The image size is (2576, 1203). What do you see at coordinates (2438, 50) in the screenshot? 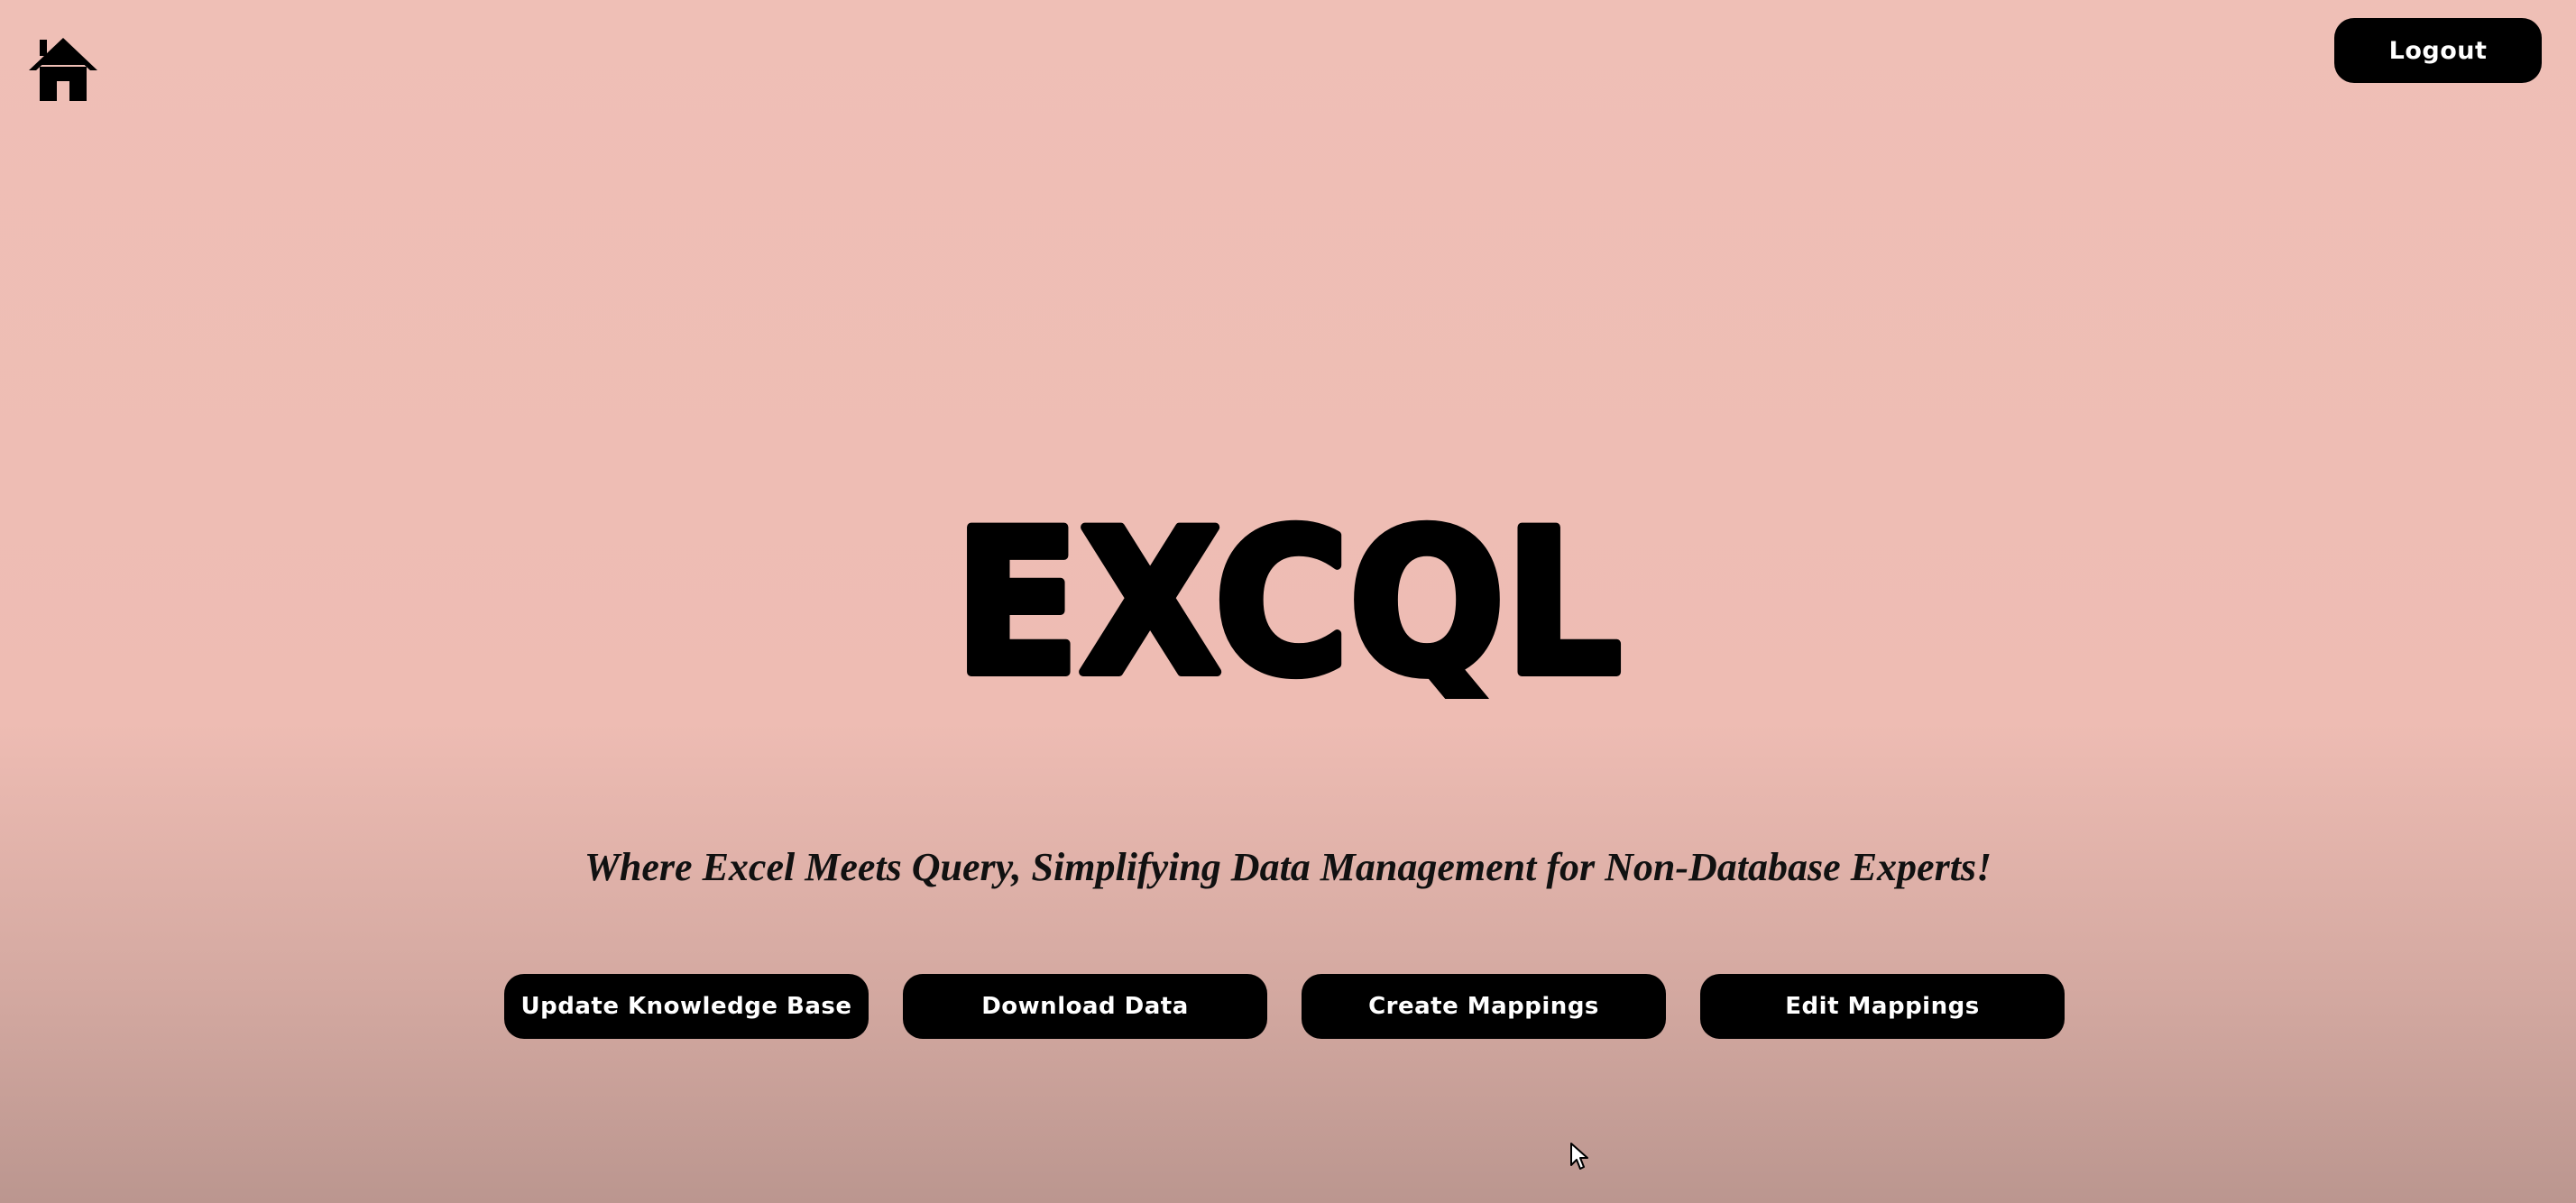
I see `logout-button: Logout` at bounding box center [2438, 50].